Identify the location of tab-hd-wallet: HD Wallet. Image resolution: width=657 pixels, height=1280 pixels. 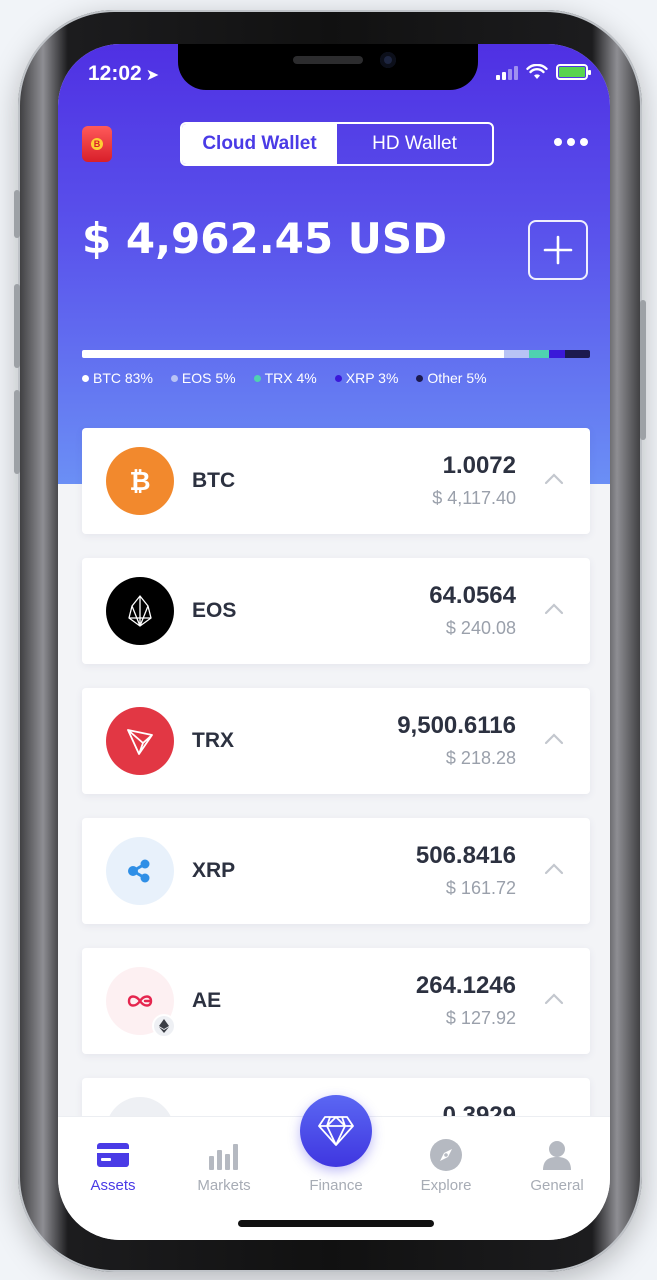
(414, 144).